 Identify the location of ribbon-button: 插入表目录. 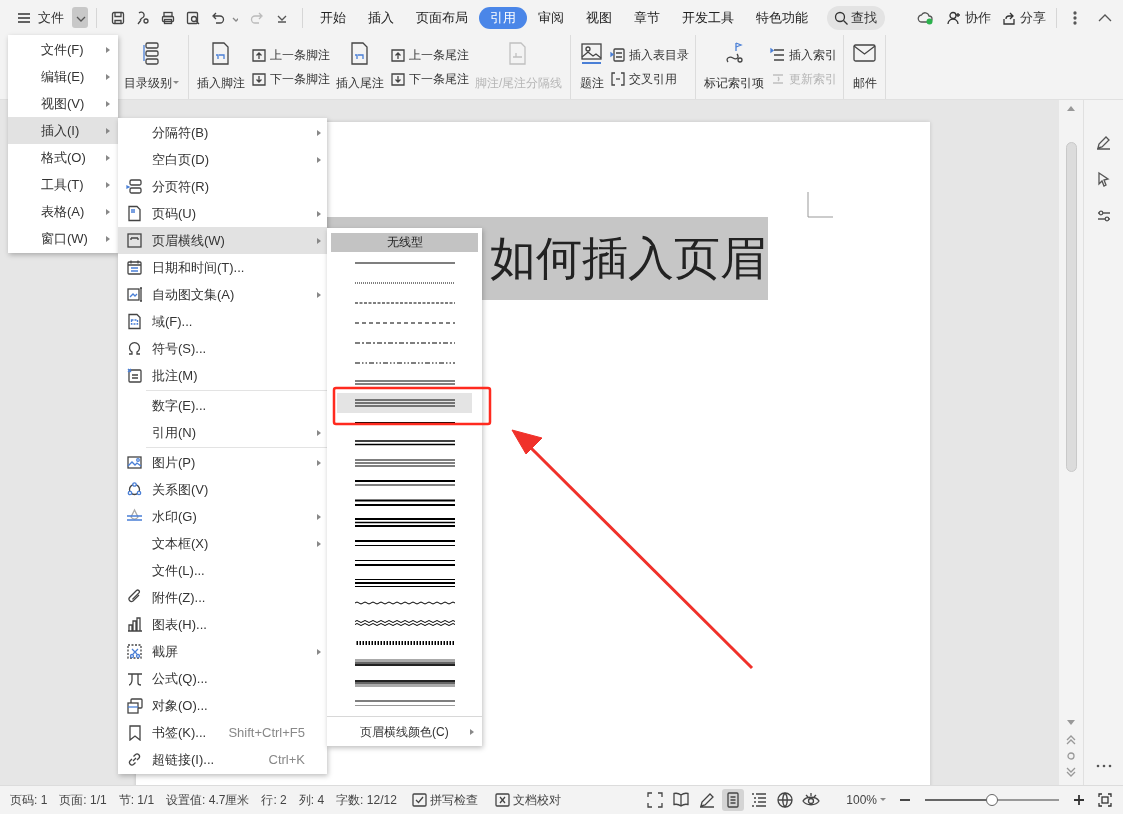
(650, 55).